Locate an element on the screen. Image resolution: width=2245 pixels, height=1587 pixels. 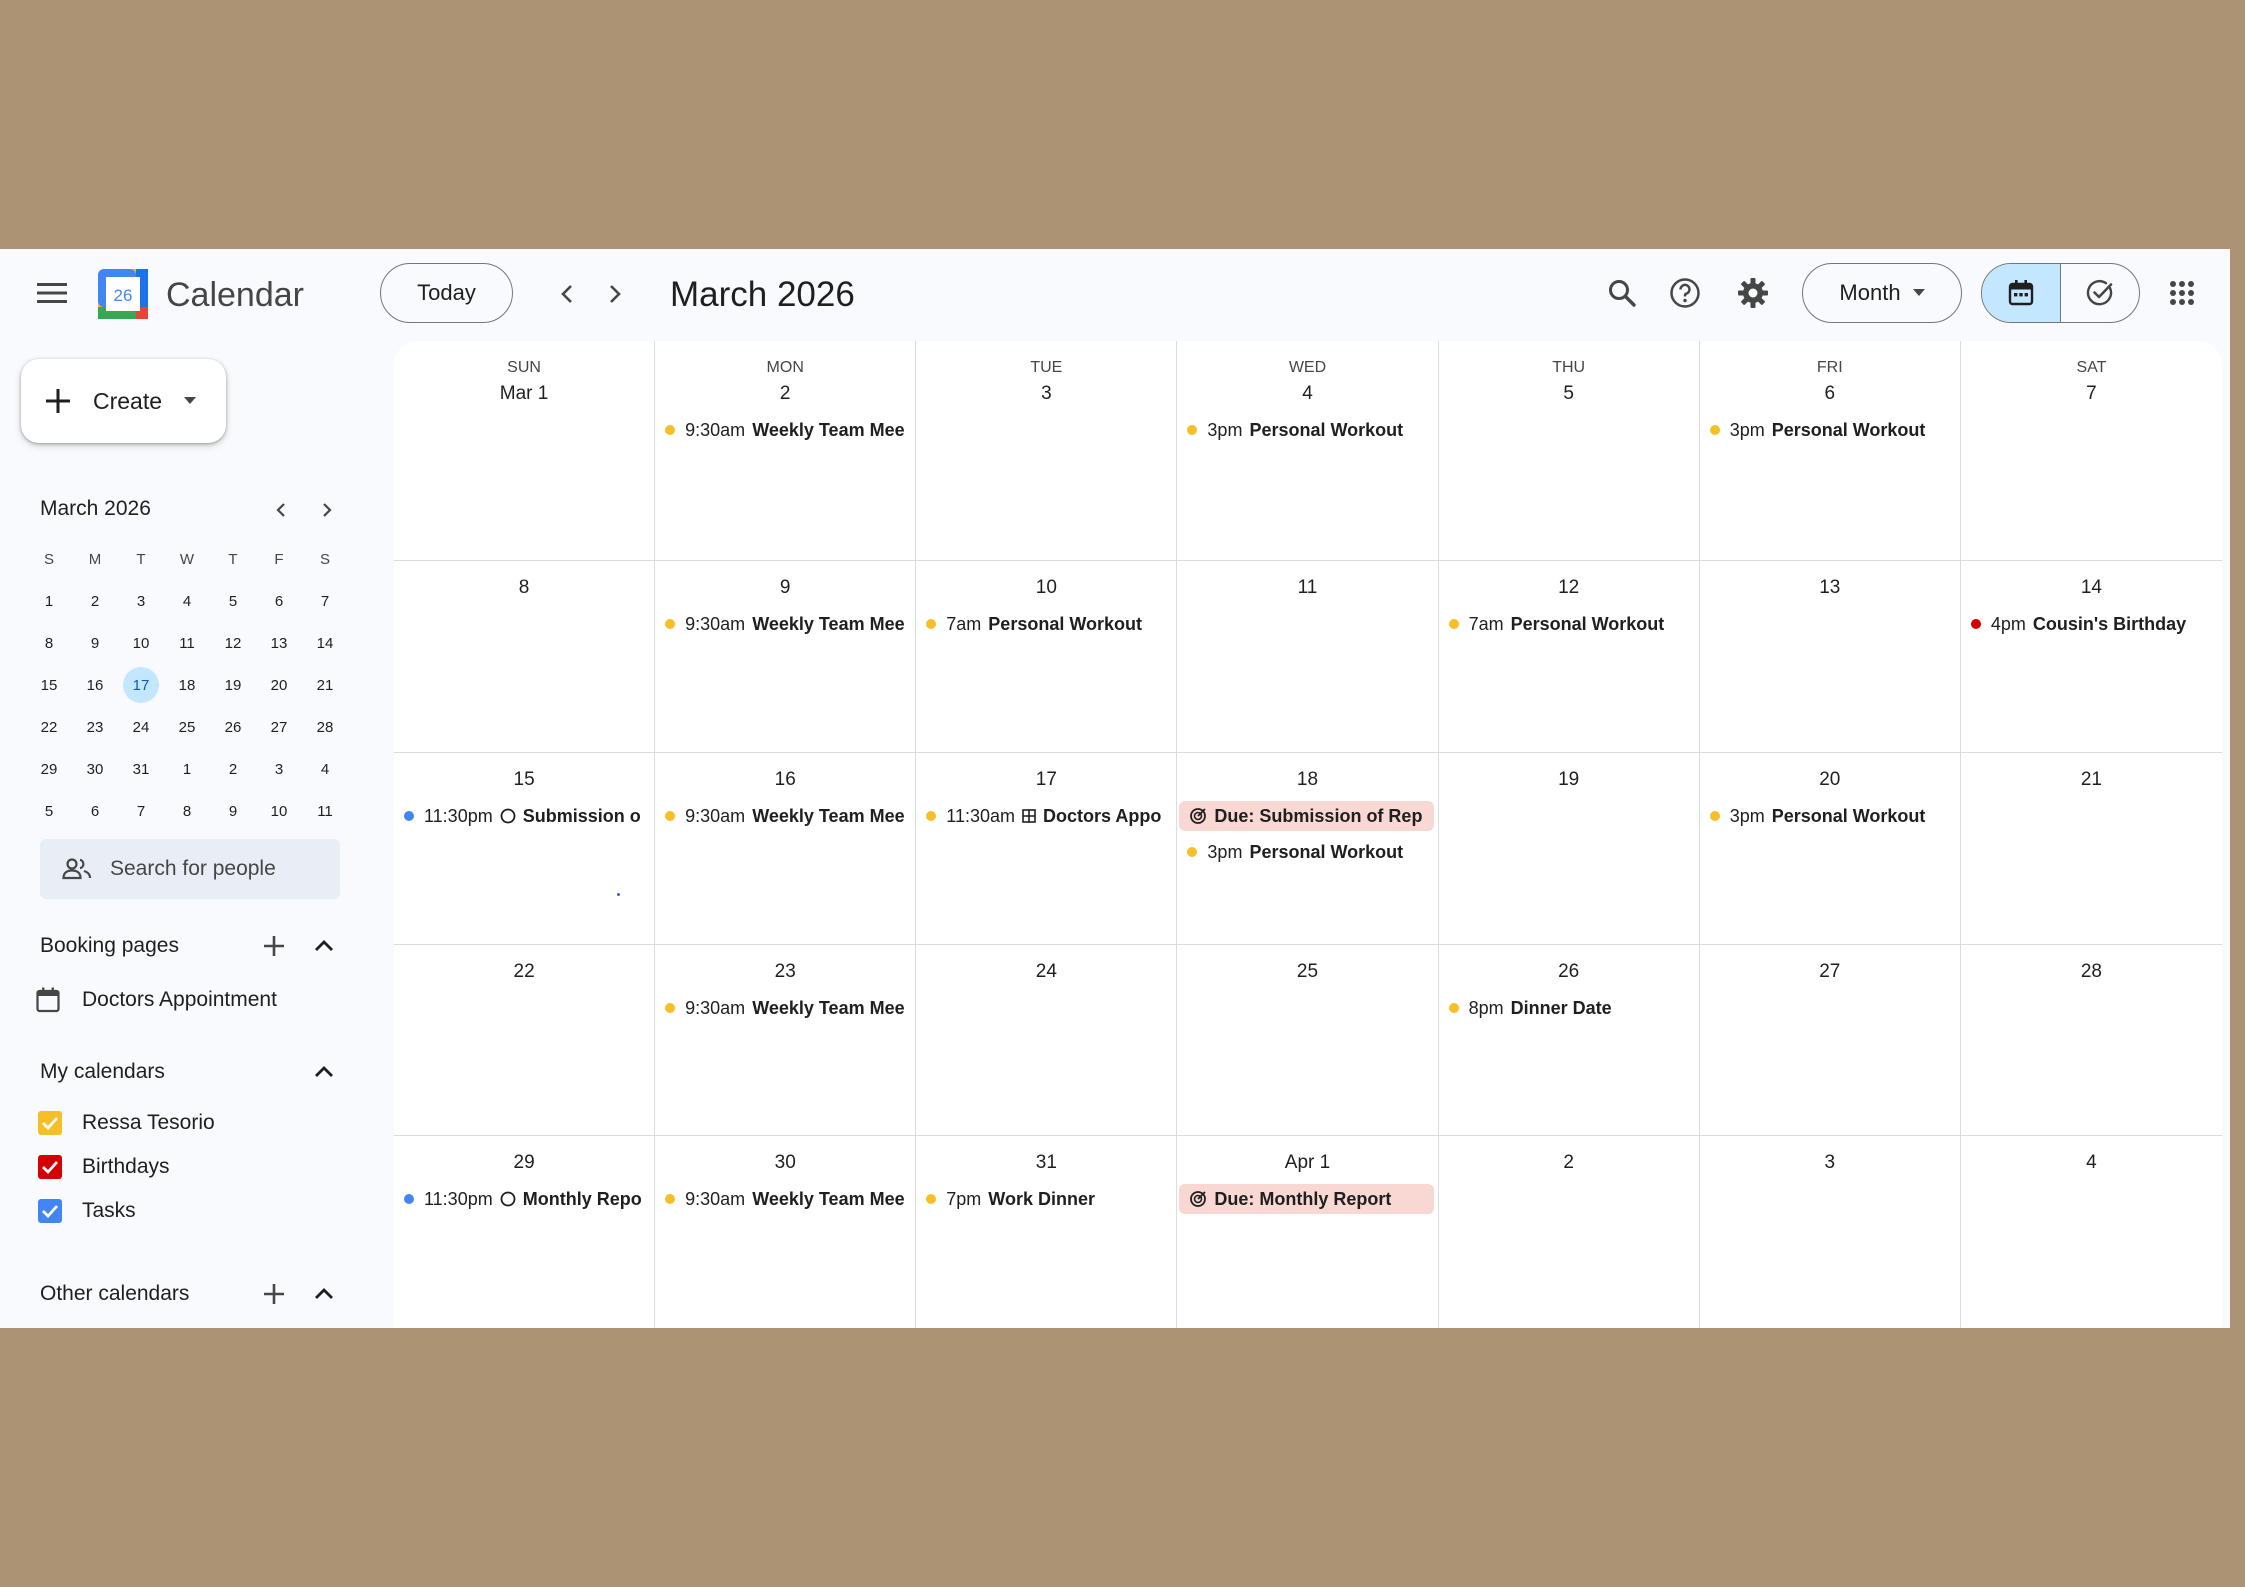
day-number: 6 is located at coordinates (1830, 394).